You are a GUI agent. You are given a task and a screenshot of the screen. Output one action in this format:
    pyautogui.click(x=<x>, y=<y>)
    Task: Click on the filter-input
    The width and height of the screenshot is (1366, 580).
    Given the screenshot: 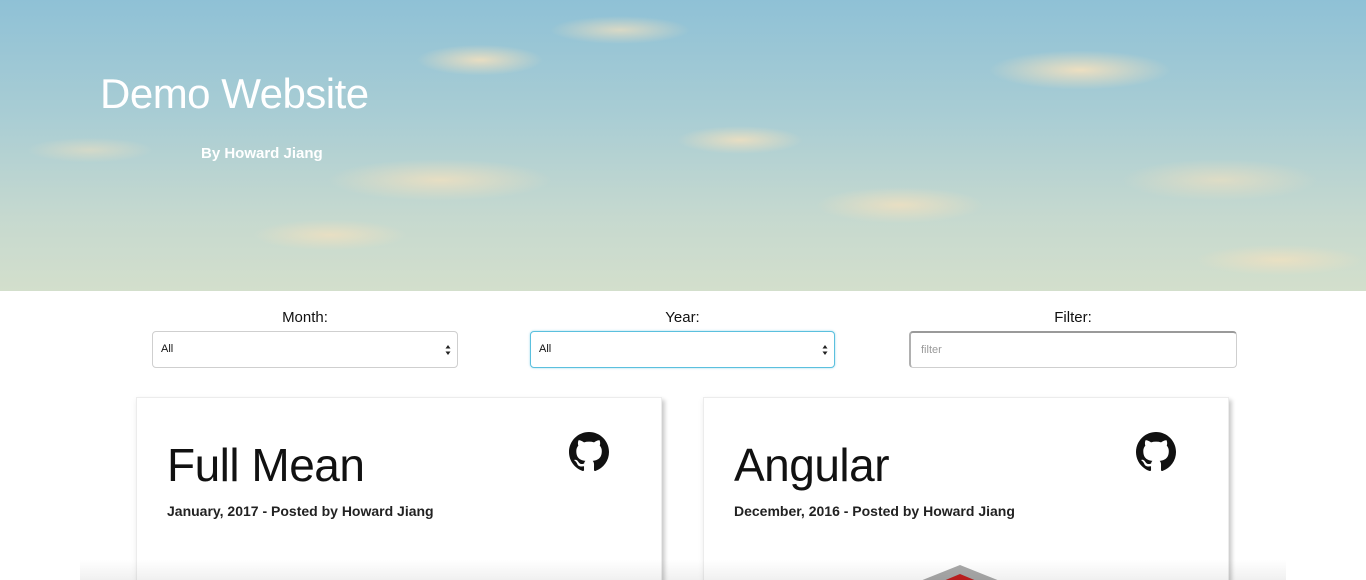 What is the action you would take?
    pyautogui.click(x=1073, y=349)
    